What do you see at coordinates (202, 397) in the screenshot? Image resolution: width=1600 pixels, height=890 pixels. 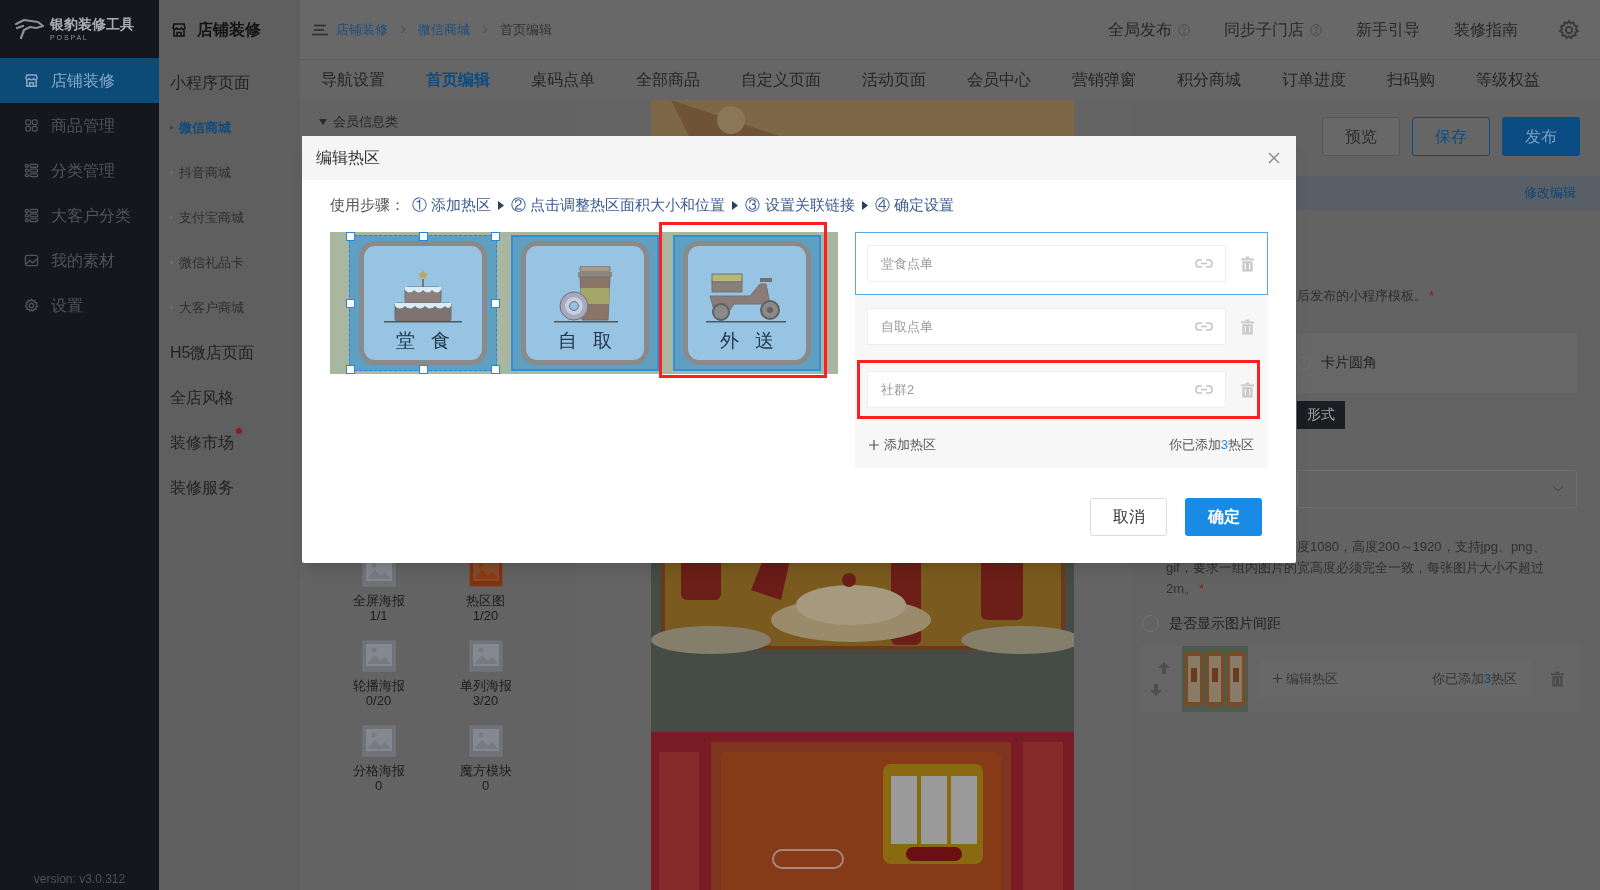 I see `subnav-item: 全店风格` at bounding box center [202, 397].